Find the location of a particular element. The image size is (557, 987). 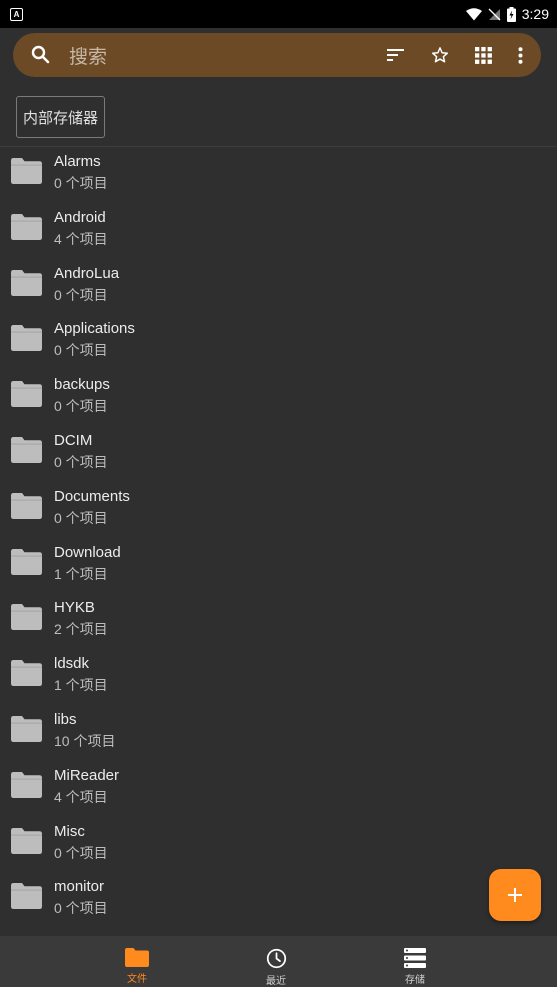

folder-name: ldsdk is located at coordinates (72, 664).